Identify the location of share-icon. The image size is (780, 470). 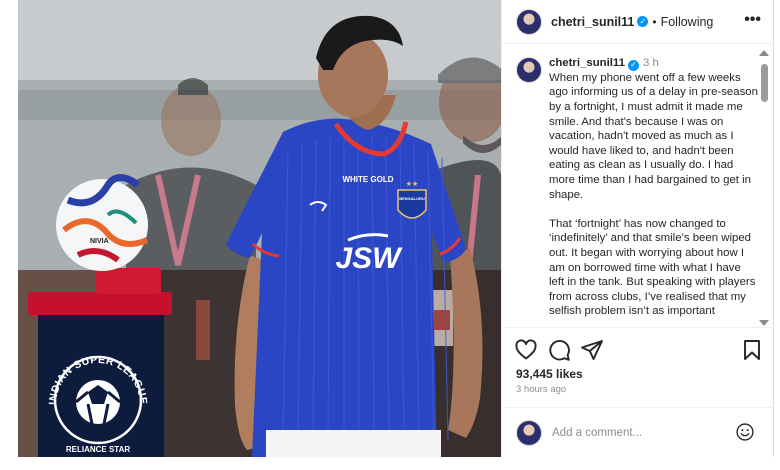
(592, 350).